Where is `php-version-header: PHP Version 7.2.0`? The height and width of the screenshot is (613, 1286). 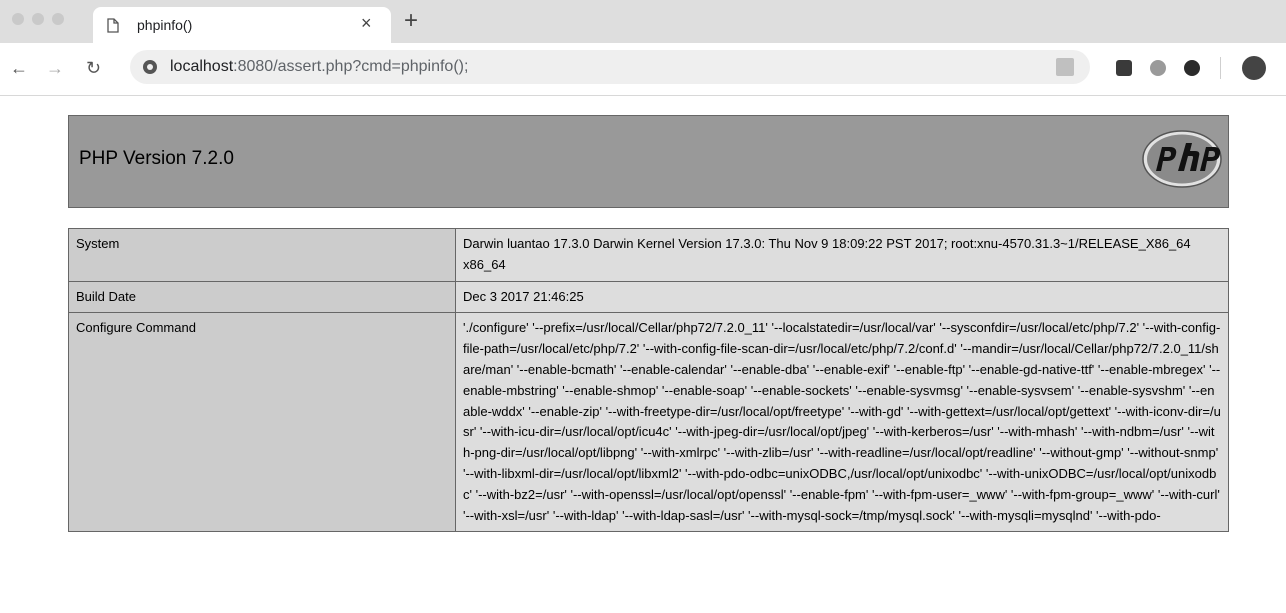
php-version-header: PHP Version 7.2.0 is located at coordinates (648, 161).